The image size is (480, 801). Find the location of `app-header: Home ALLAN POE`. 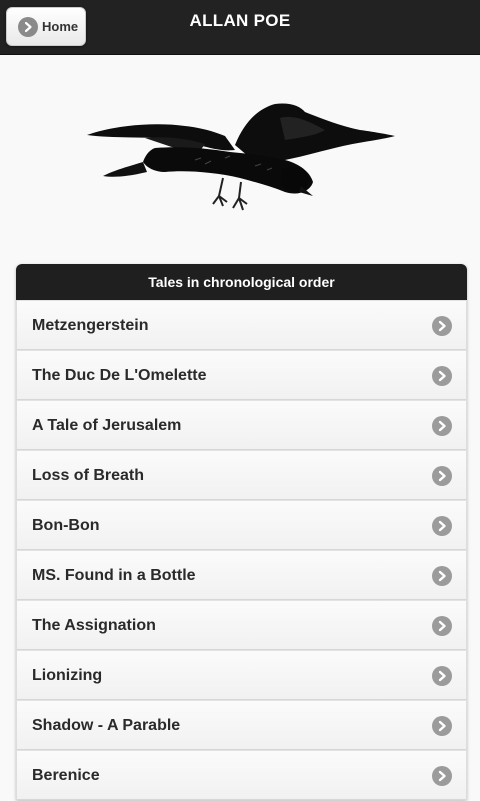

app-header: Home ALLAN POE is located at coordinates (240, 27).